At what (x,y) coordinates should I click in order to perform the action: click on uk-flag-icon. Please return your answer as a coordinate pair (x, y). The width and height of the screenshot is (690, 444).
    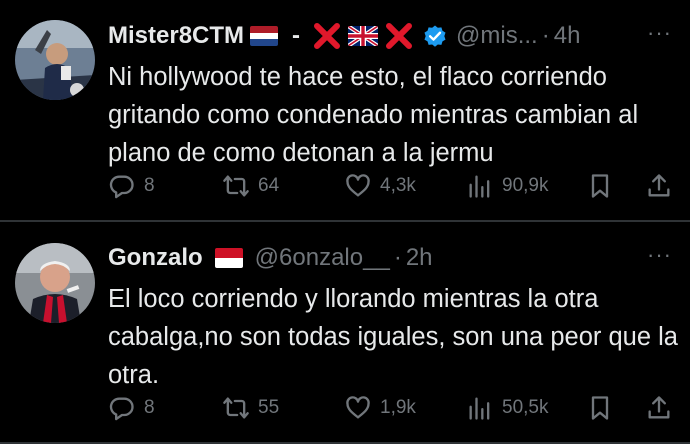
    Looking at the image, I should click on (363, 36).